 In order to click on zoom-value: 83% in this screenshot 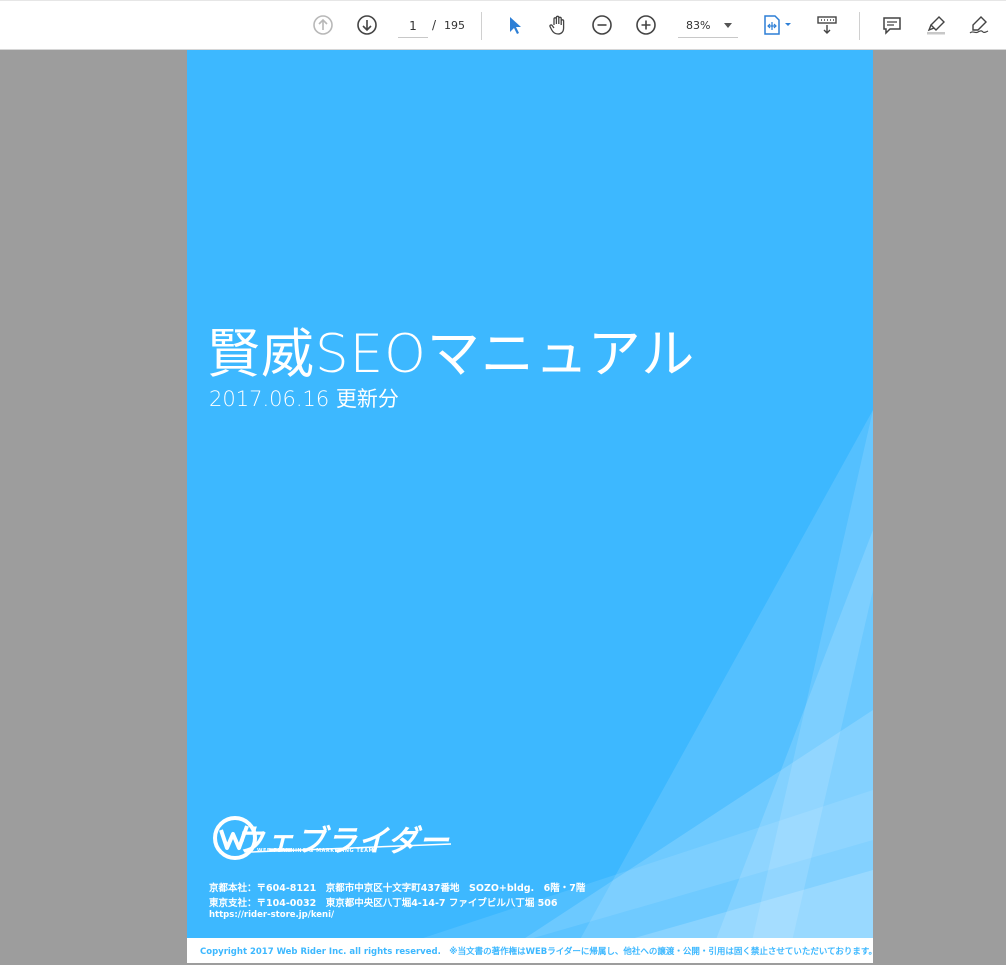, I will do `click(698, 25)`.